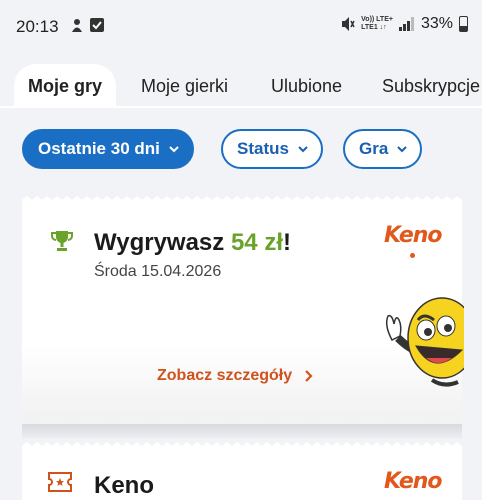 This screenshot has width=482, height=500. What do you see at coordinates (256, 242) in the screenshot?
I see `win-amount: 54 zł` at bounding box center [256, 242].